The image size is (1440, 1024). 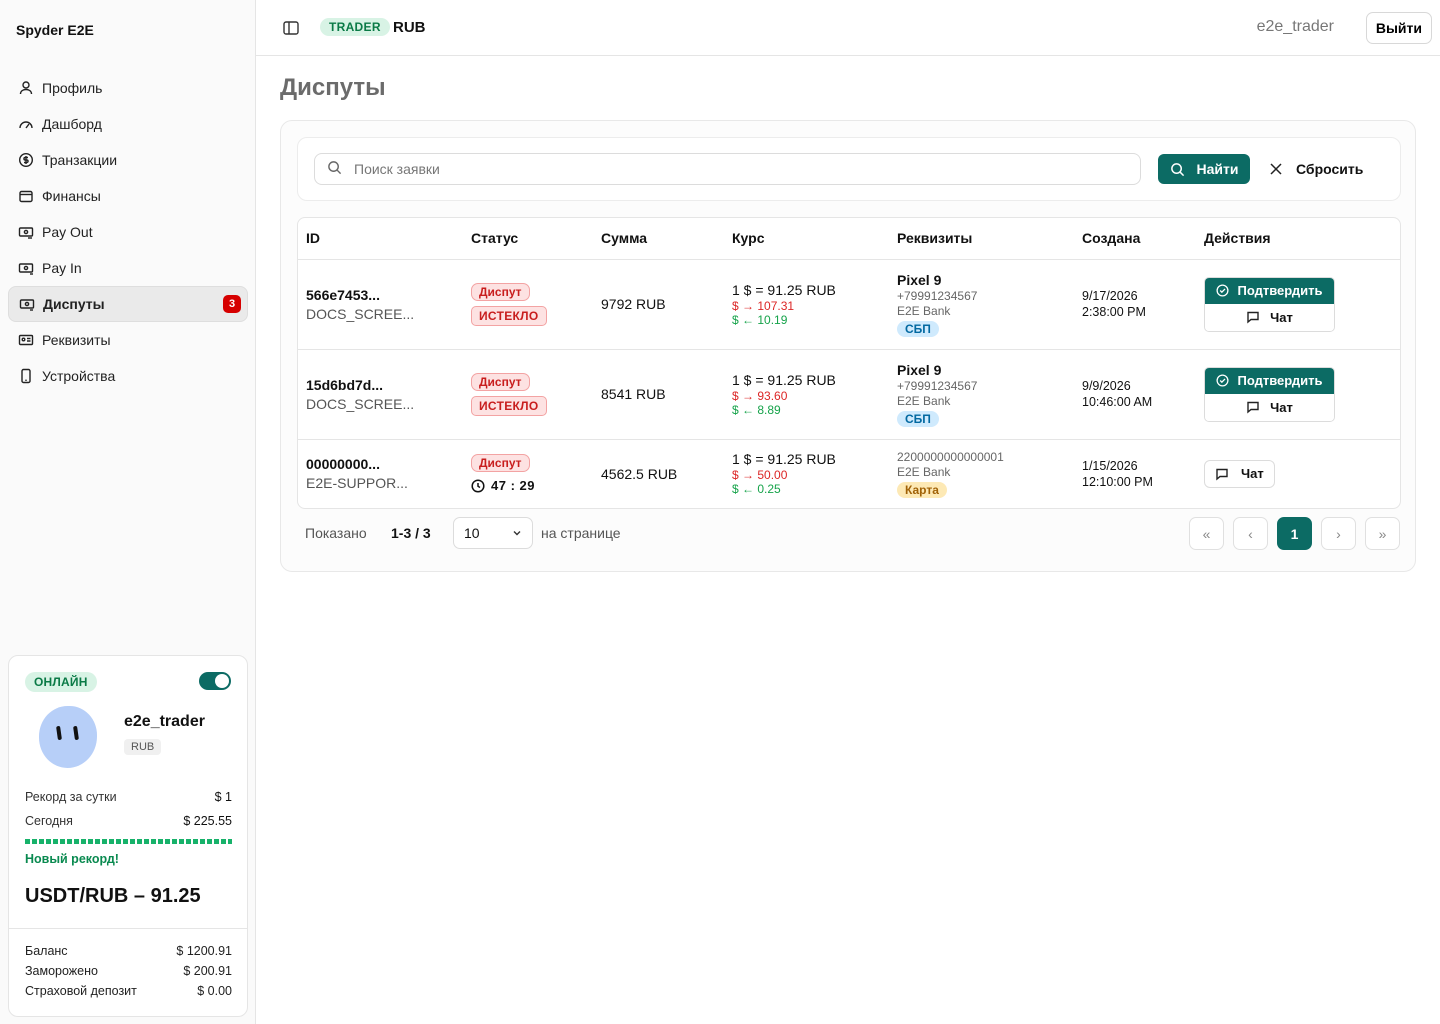 I want to click on per-page-select: 10, so click(x=493, y=533).